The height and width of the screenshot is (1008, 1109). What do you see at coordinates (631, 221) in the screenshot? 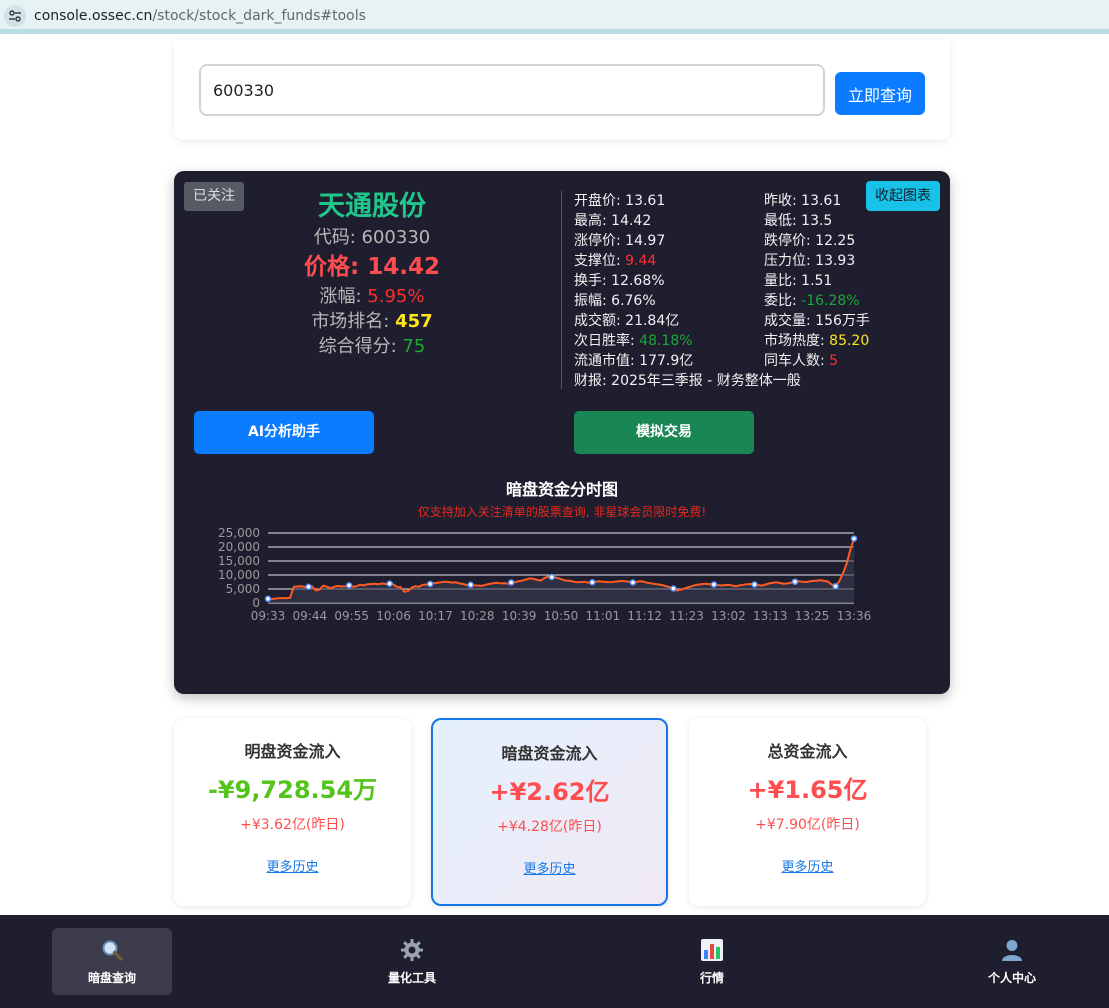
I see `metric-value: 14.42` at bounding box center [631, 221].